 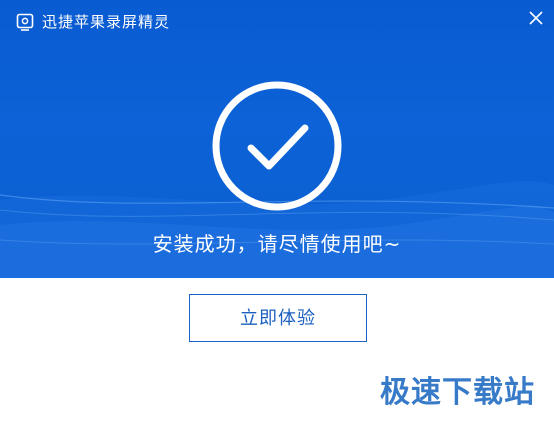 I want to click on title-bar: 迅捷苹果录屏精灵, so click(x=277, y=22).